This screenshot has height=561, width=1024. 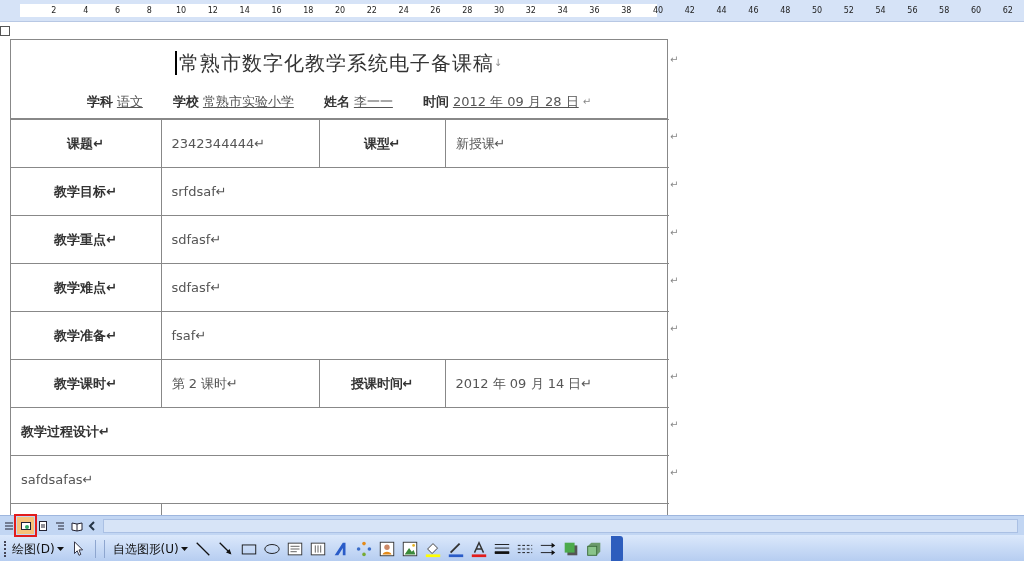 What do you see at coordinates (371, 11) in the screenshot?
I see `ruler-number: 22` at bounding box center [371, 11].